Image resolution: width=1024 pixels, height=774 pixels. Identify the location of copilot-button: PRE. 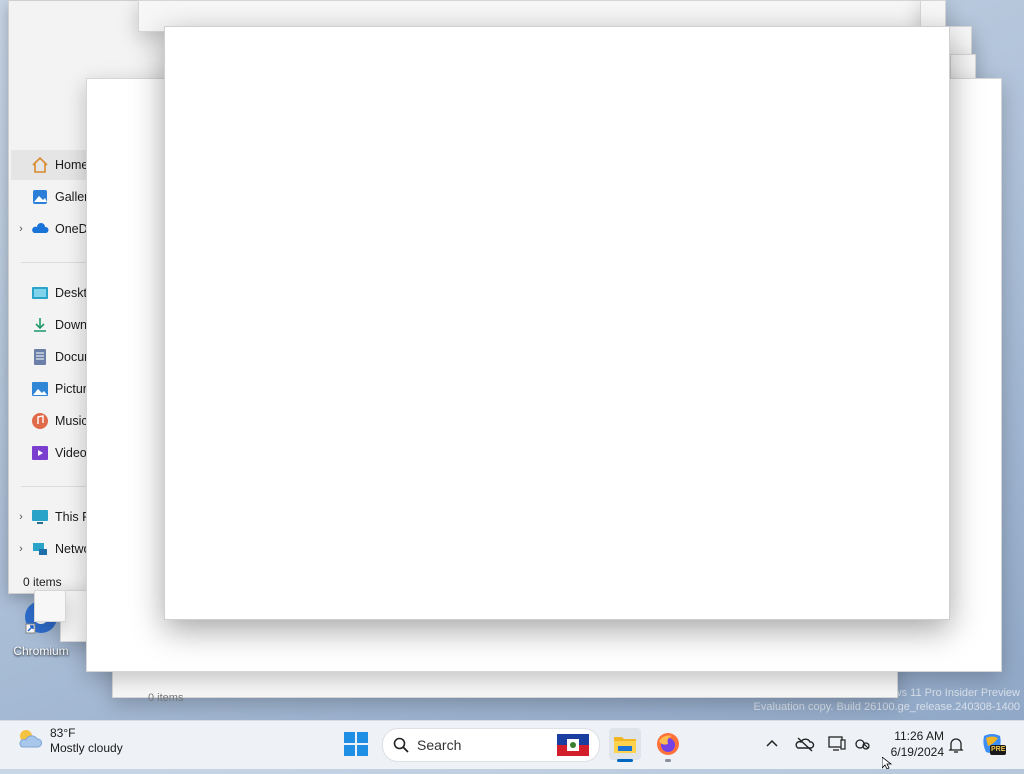
(993, 746).